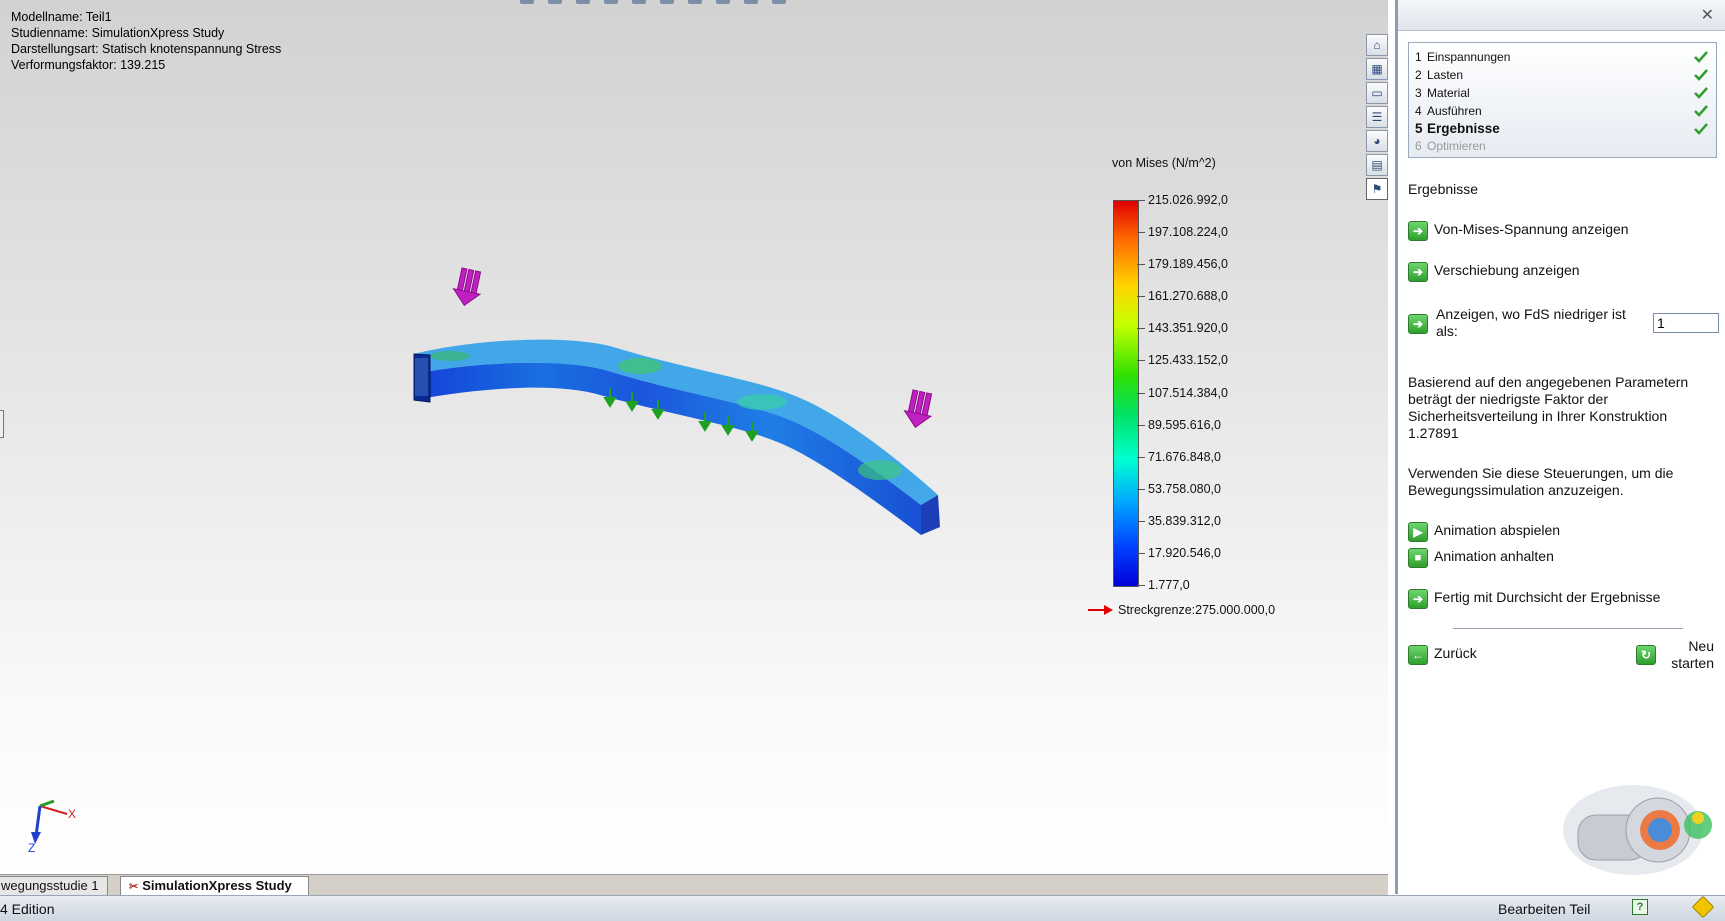 The width and height of the screenshot is (1725, 921). I want to click on stop-animation-button: ■ Animation anhalten, so click(1481, 558).